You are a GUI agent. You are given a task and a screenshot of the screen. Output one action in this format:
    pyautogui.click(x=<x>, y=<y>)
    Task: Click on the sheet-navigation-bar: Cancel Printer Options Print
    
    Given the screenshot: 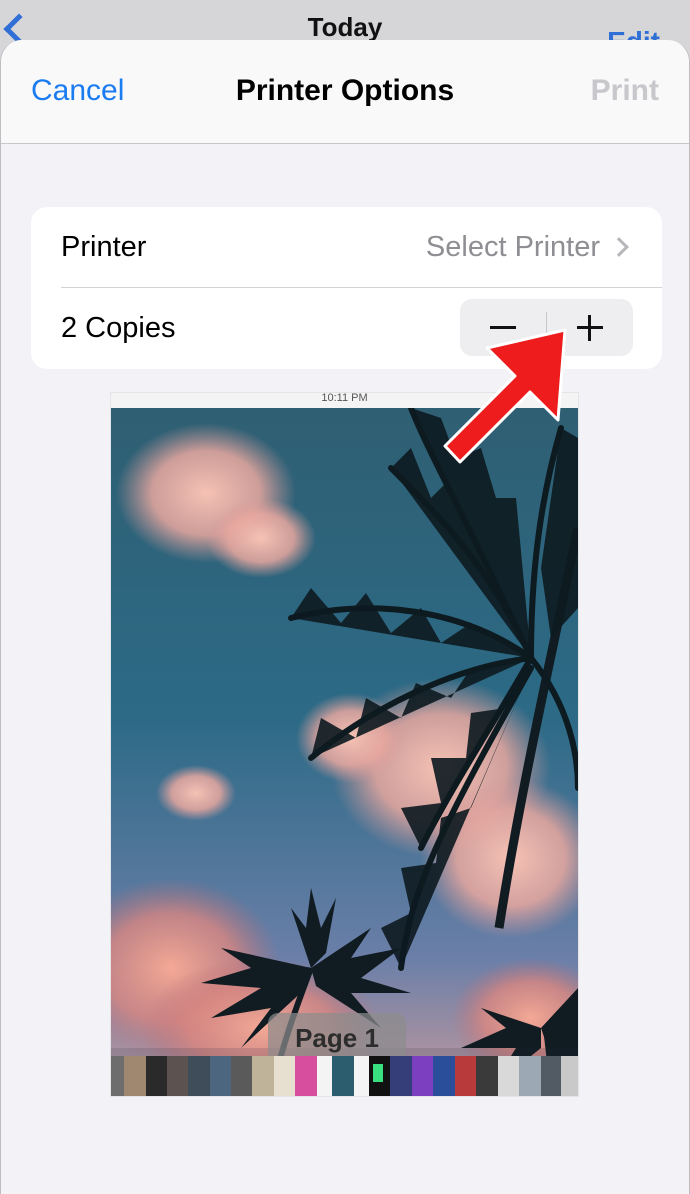 What is the action you would take?
    pyautogui.click(x=345, y=92)
    